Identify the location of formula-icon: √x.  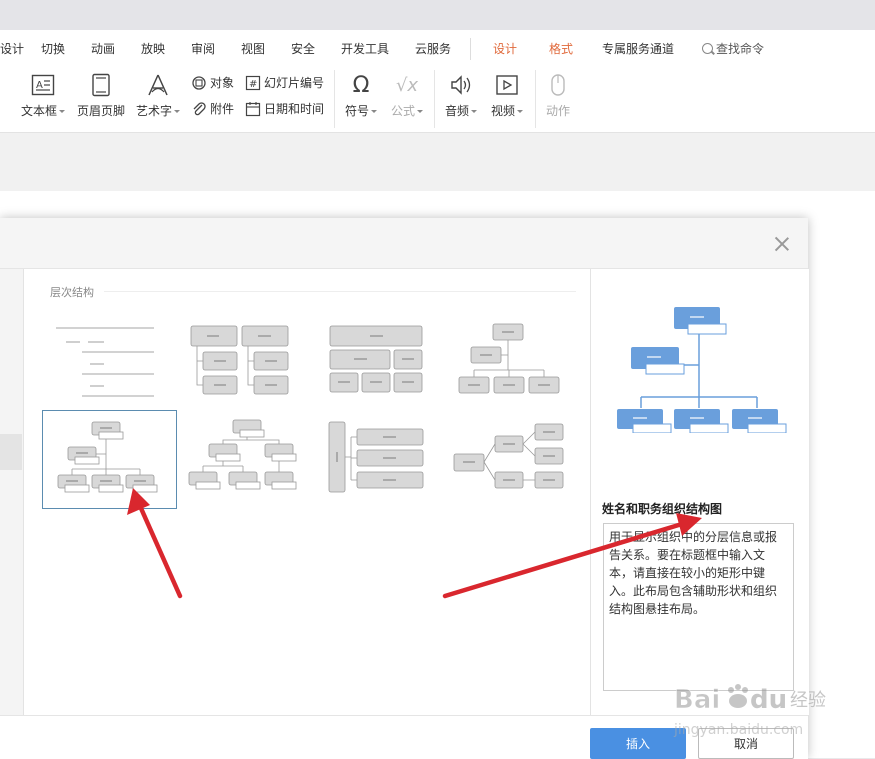
(407, 85).